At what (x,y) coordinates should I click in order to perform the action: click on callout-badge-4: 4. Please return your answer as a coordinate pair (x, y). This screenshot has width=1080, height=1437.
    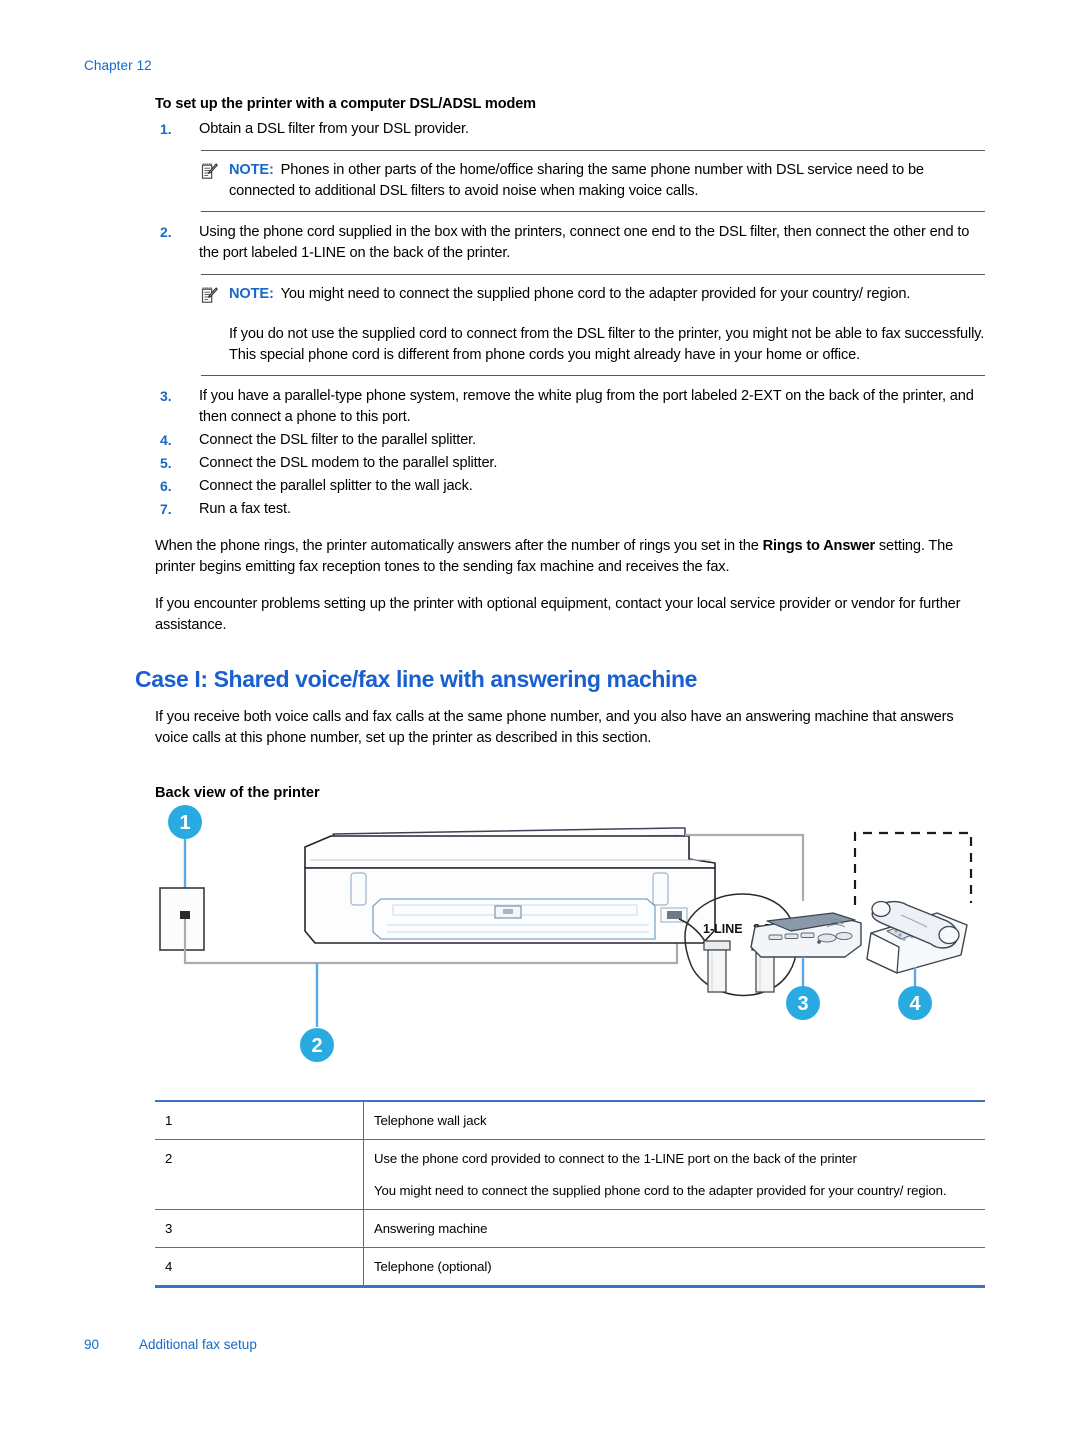
    Looking at the image, I should click on (915, 1003).